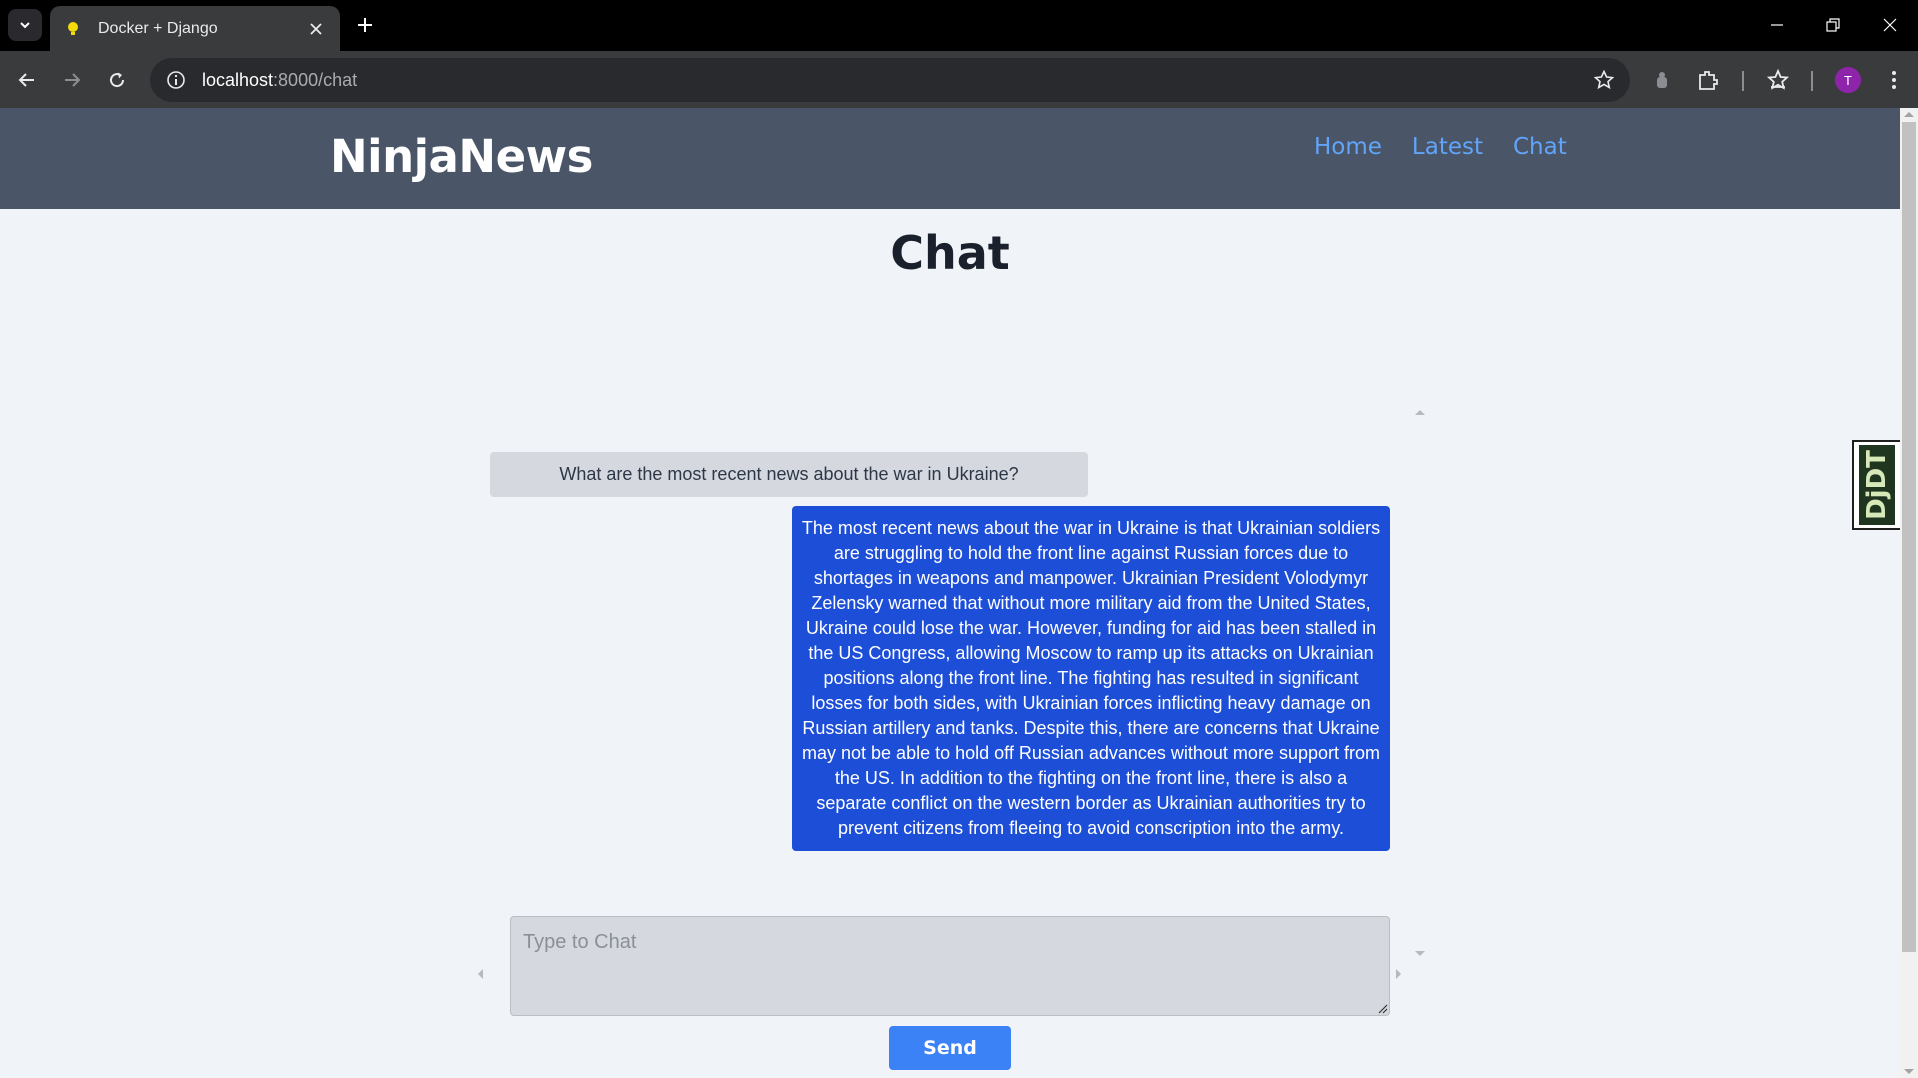 This screenshot has width=1918, height=1078. What do you see at coordinates (1540, 147) in the screenshot?
I see `nav-link-chat: Chat` at bounding box center [1540, 147].